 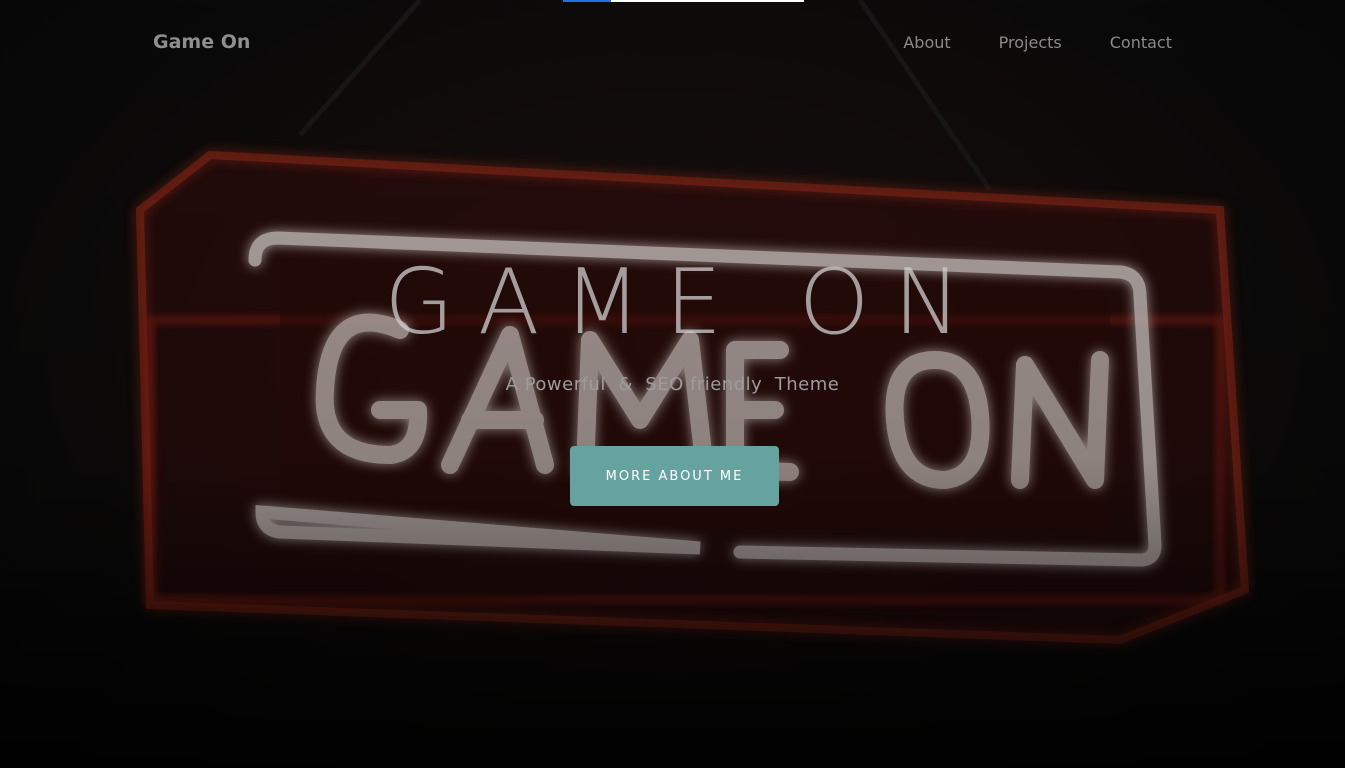 What do you see at coordinates (672, 44) in the screenshot?
I see `top-navbar: Game On About Projects Contact` at bounding box center [672, 44].